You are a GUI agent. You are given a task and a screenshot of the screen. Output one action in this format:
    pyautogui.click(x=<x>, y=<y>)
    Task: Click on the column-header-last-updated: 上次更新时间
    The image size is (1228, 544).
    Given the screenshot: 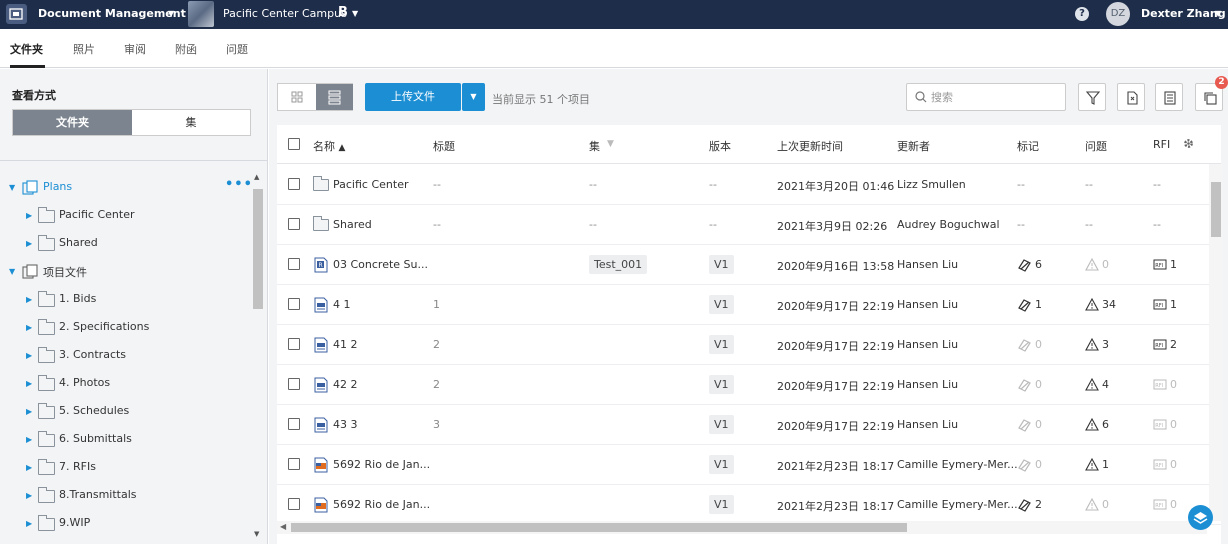 What is the action you would take?
    pyautogui.click(x=810, y=146)
    